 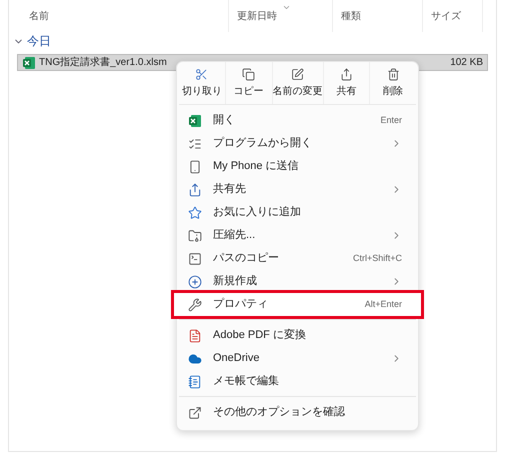 What do you see at coordinates (347, 83) in the screenshot?
I see `action-button: 共有` at bounding box center [347, 83].